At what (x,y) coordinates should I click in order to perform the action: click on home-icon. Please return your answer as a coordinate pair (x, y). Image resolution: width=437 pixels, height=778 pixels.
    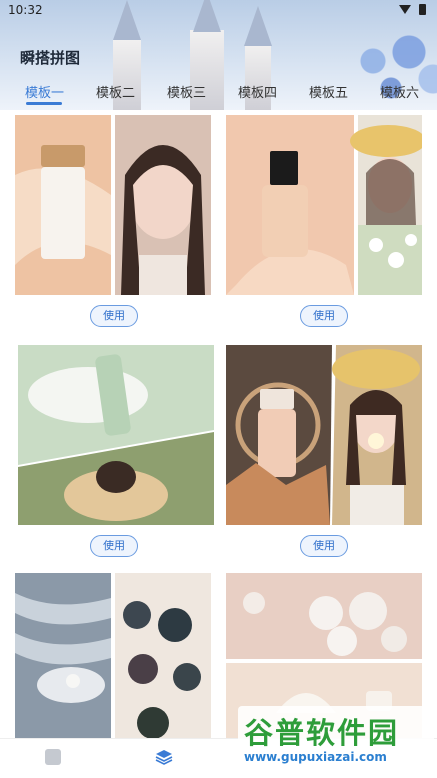
    Looking at the image, I should click on (53, 757).